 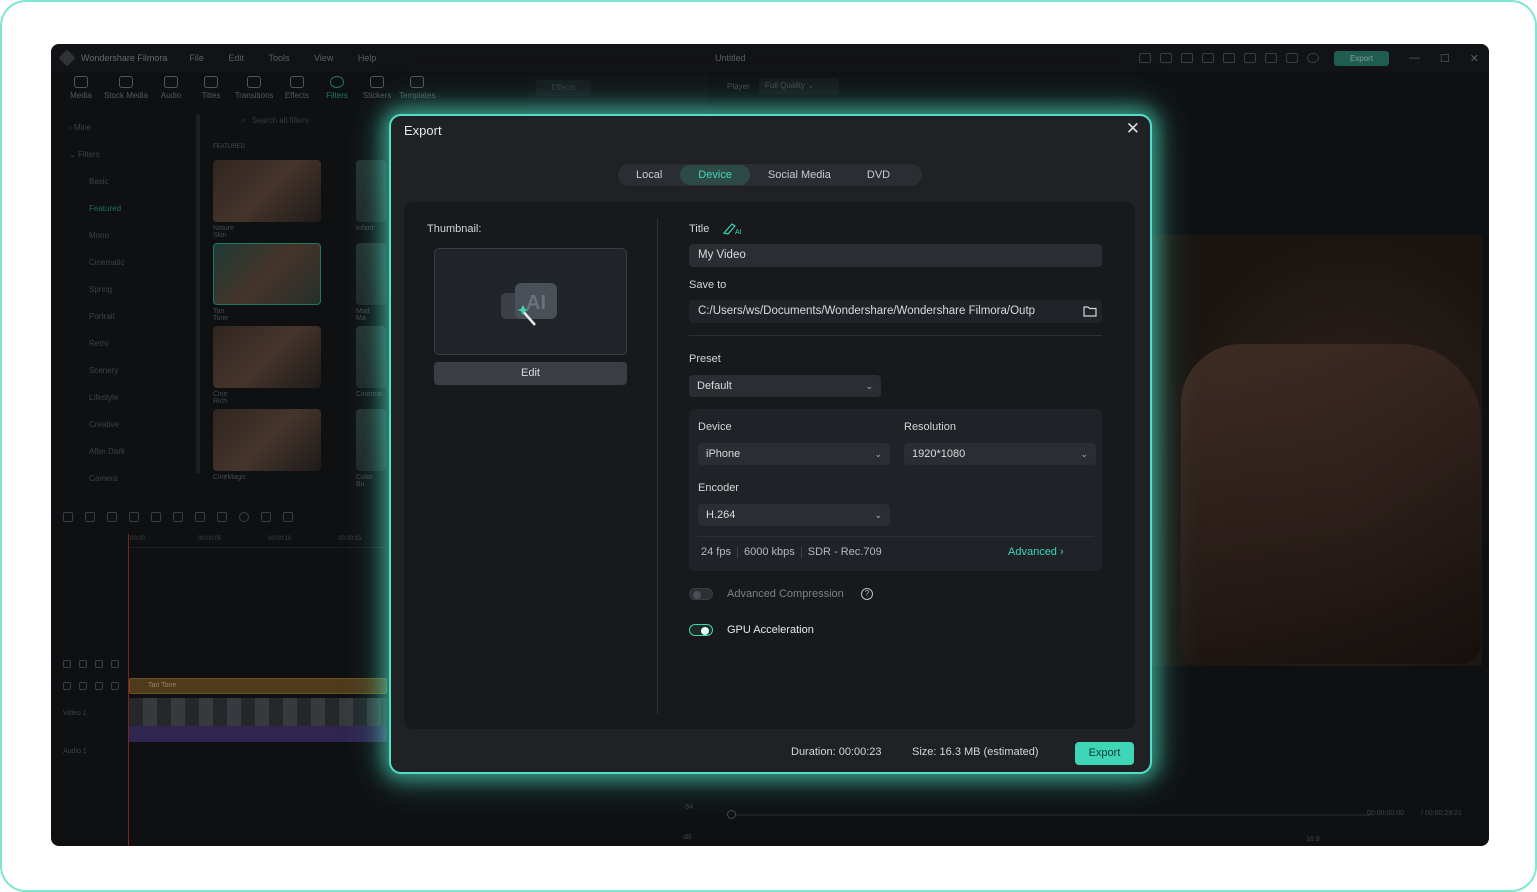 I want to click on device-label: Device, so click(x=715, y=427).